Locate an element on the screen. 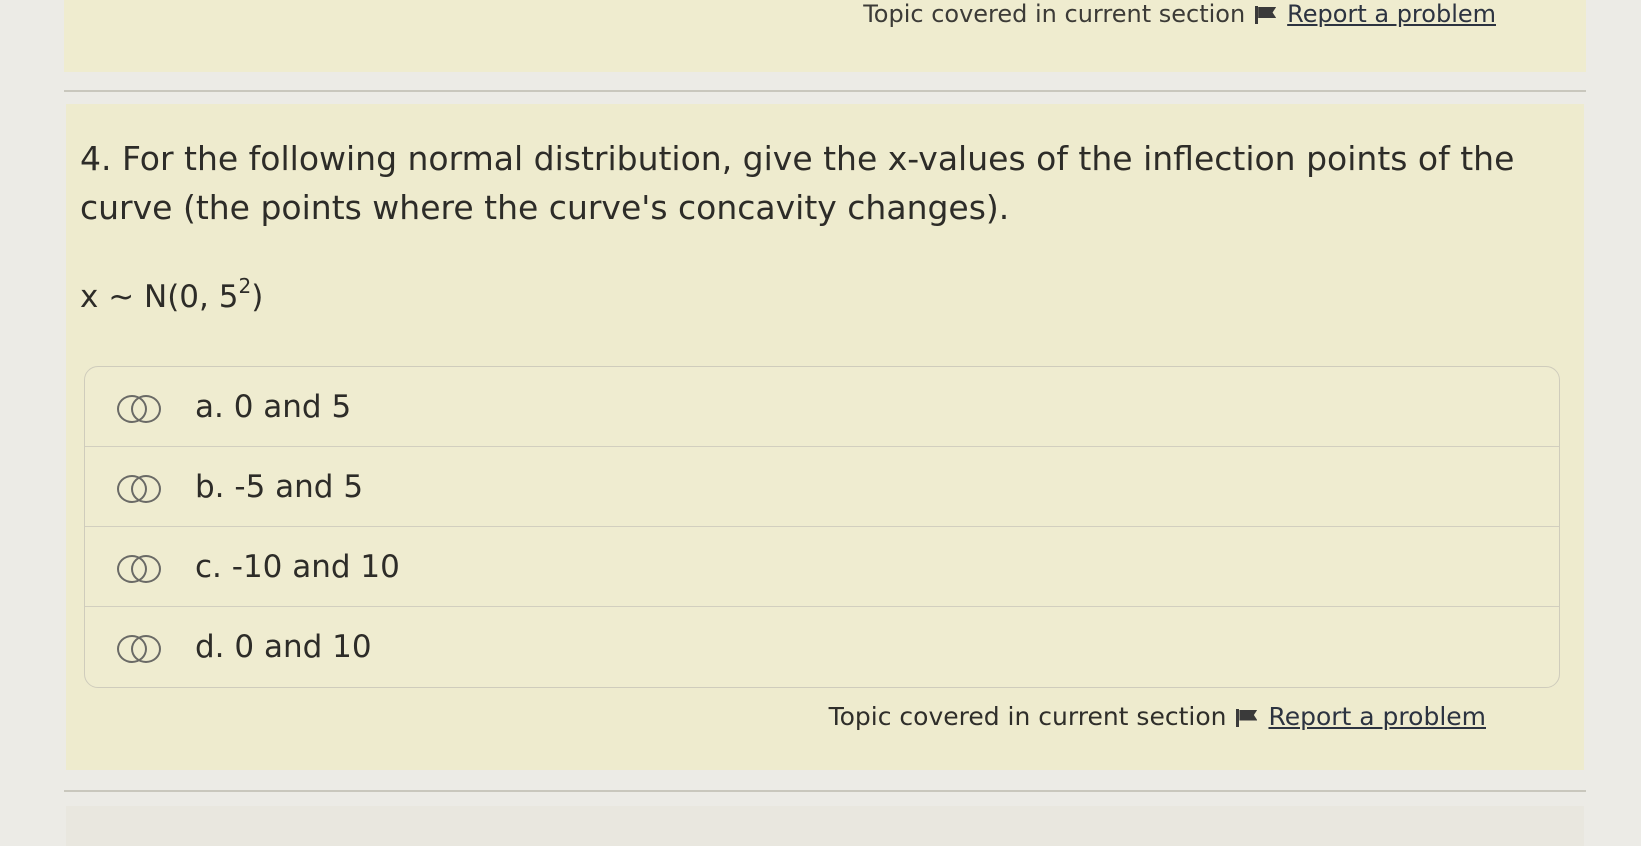 The width and height of the screenshot is (1641, 846). option-label: c. -10 and 10 is located at coordinates (297, 566).